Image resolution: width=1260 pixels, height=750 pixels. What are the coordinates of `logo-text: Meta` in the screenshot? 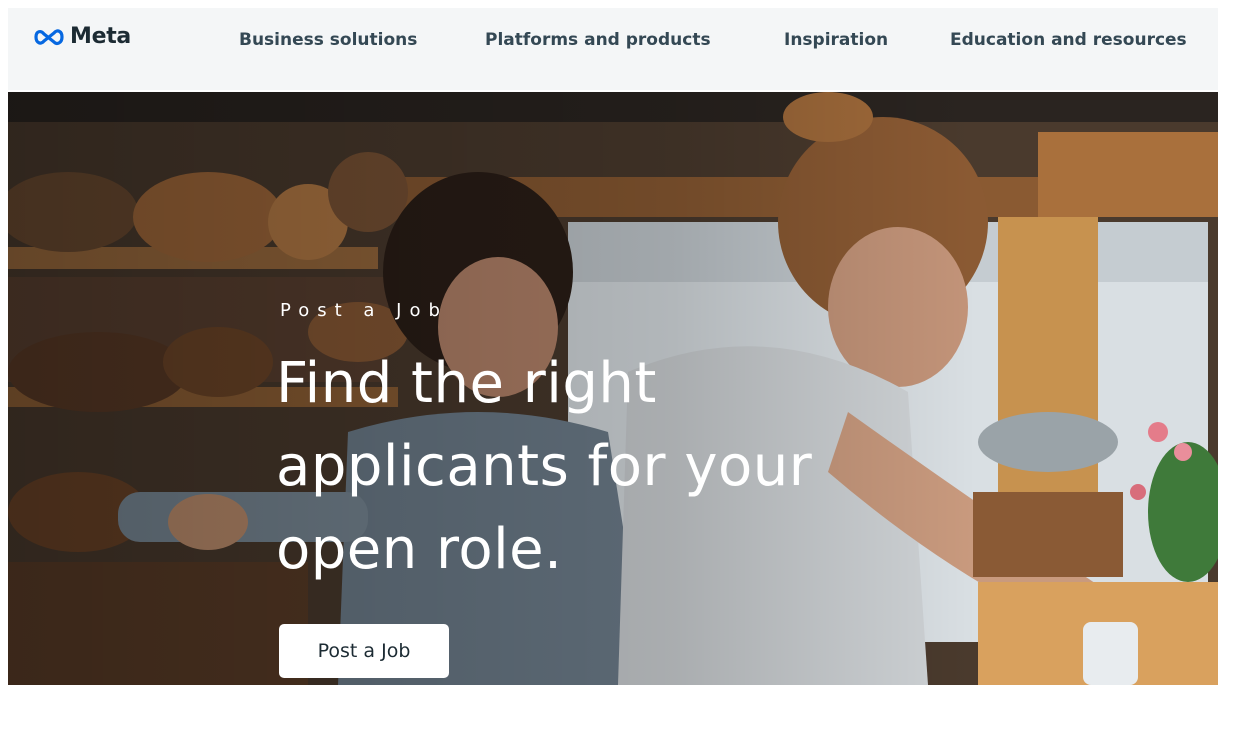 It's located at (100, 36).